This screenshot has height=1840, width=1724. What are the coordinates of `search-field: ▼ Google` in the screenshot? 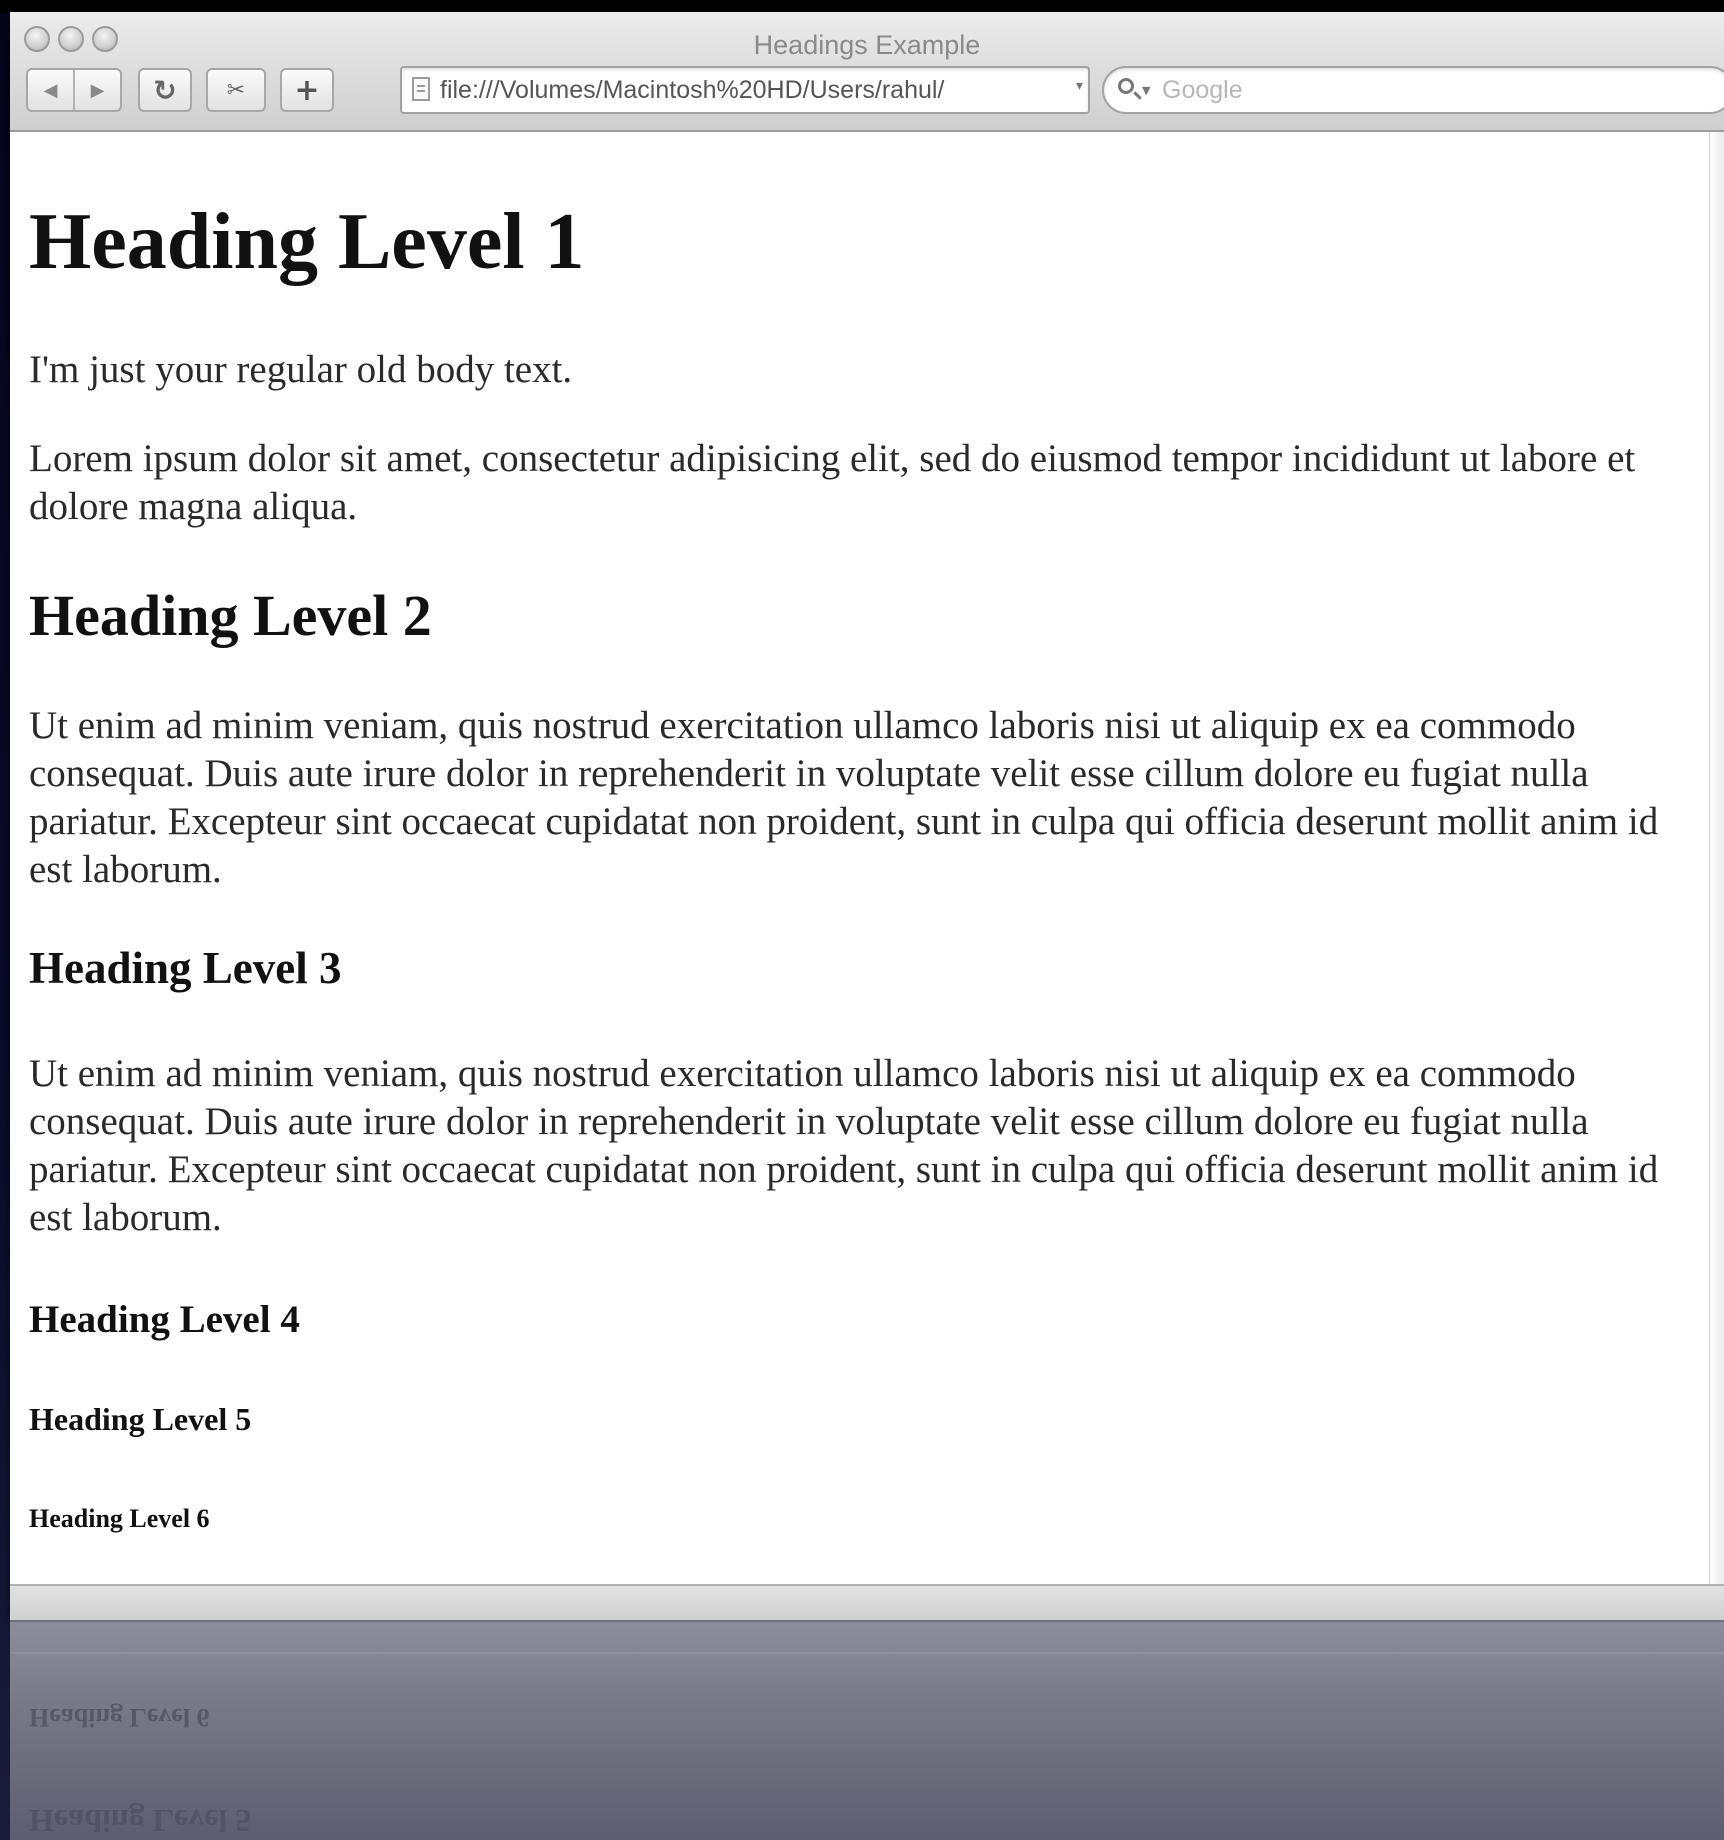 It's located at (1413, 90).